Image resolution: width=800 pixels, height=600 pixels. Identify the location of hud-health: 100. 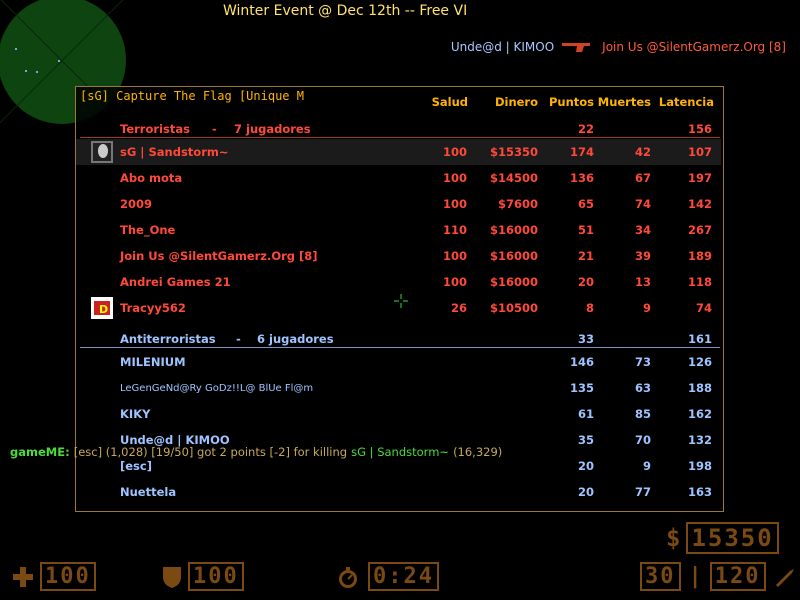
(54, 576).